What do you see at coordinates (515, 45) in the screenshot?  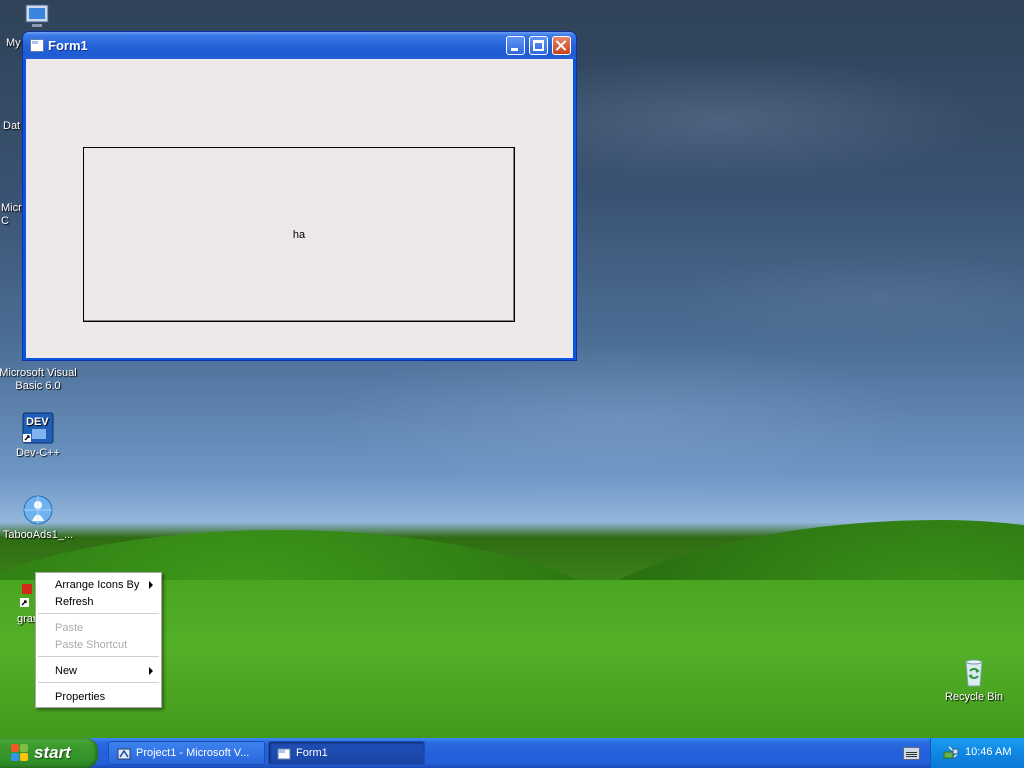 I see `minimize-button` at bounding box center [515, 45].